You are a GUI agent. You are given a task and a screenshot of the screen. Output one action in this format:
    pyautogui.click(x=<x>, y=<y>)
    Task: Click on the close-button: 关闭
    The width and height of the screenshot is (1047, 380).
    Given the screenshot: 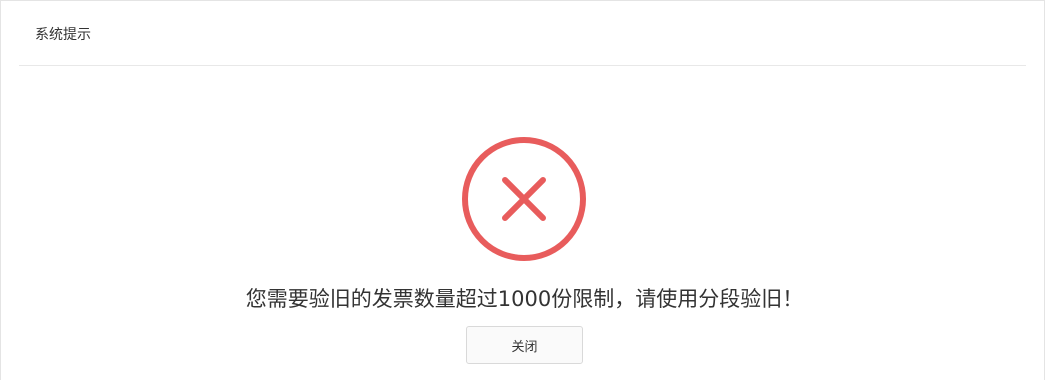 What is the action you would take?
    pyautogui.click(x=524, y=345)
    